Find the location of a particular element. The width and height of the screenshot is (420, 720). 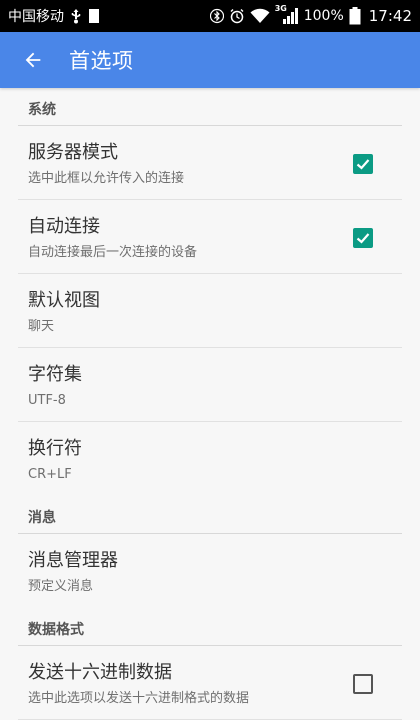

pref-title: 服务器模式 is located at coordinates (73, 152).